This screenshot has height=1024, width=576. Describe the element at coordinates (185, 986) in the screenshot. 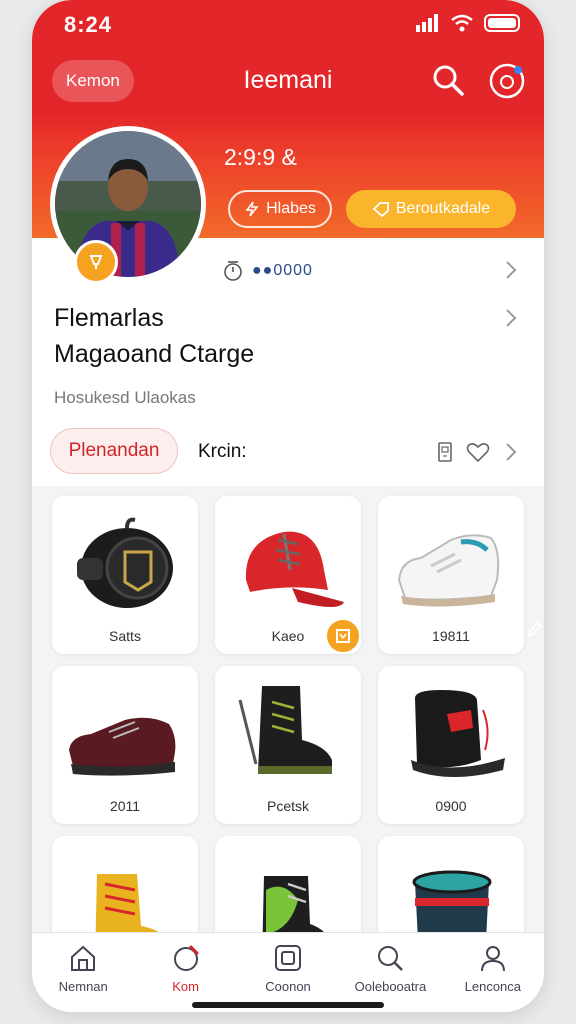

I see `tab-label: Kom` at that location.